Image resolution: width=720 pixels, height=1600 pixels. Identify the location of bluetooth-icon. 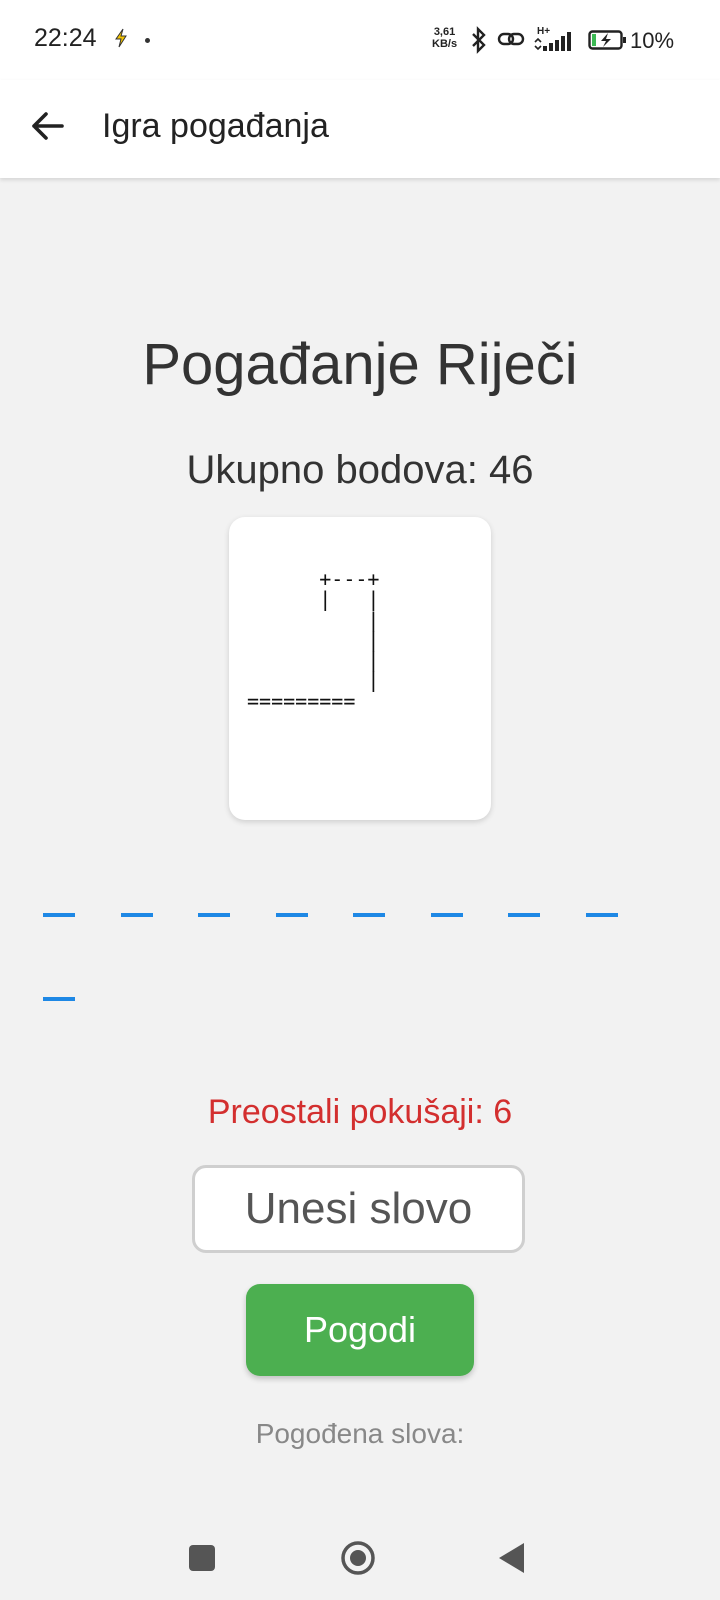
(479, 40).